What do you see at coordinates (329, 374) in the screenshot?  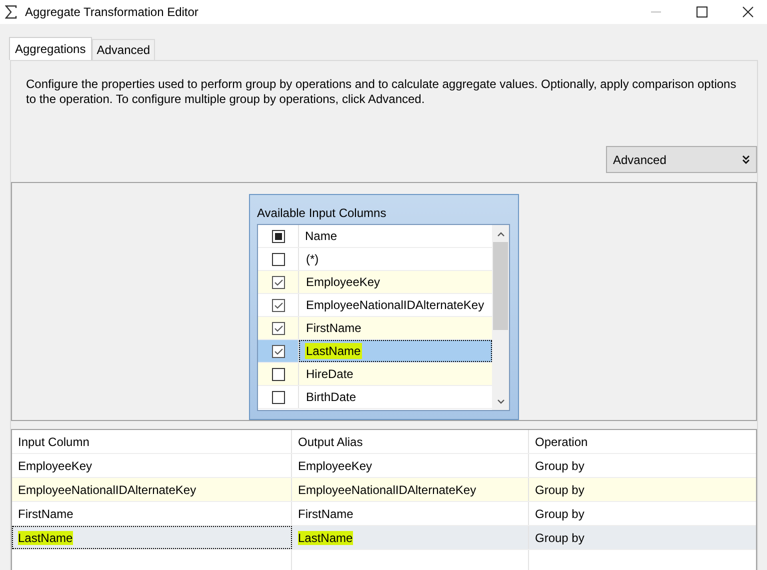 I see `column-name: HireDate` at bounding box center [329, 374].